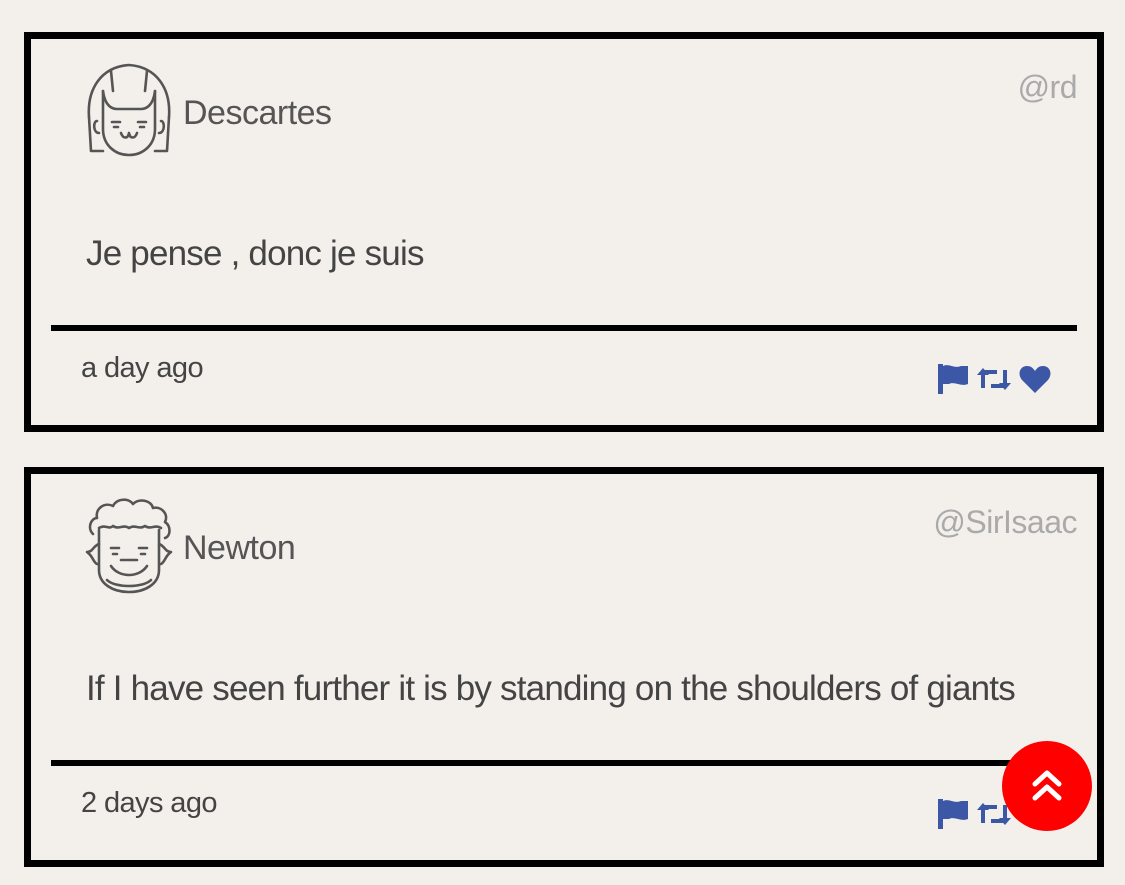  What do you see at coordinates (1048, 87) in the screenshot?
I see `author-handle: @rd` at bounding box center [1048, 87].